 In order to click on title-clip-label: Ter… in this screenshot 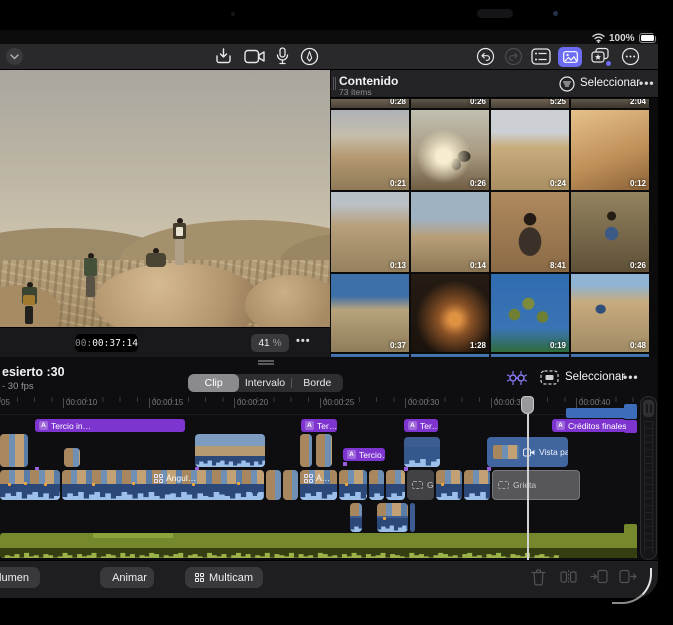, I will do `click(429, 425)`.